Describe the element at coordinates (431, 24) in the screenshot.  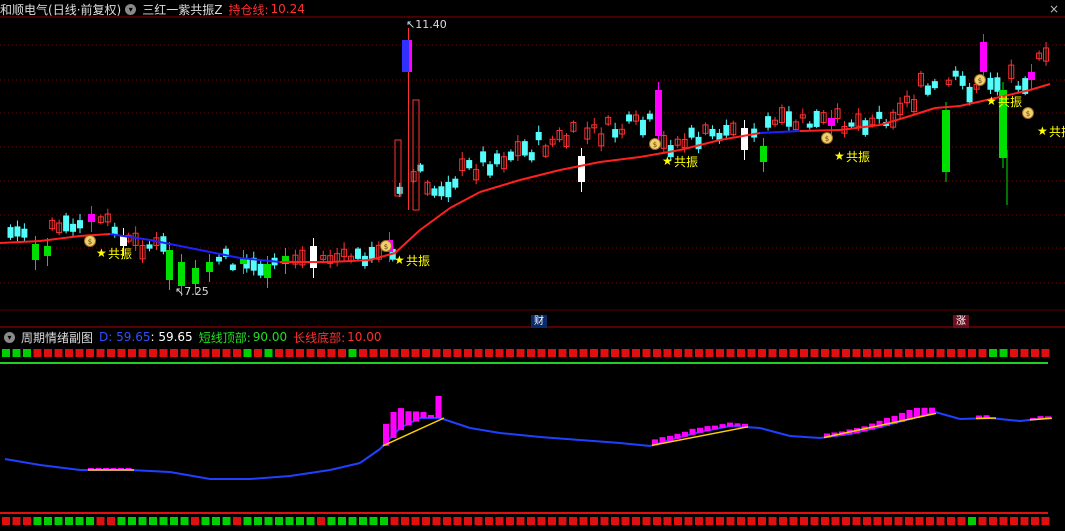
I see `high-price: 11.40` at that location.